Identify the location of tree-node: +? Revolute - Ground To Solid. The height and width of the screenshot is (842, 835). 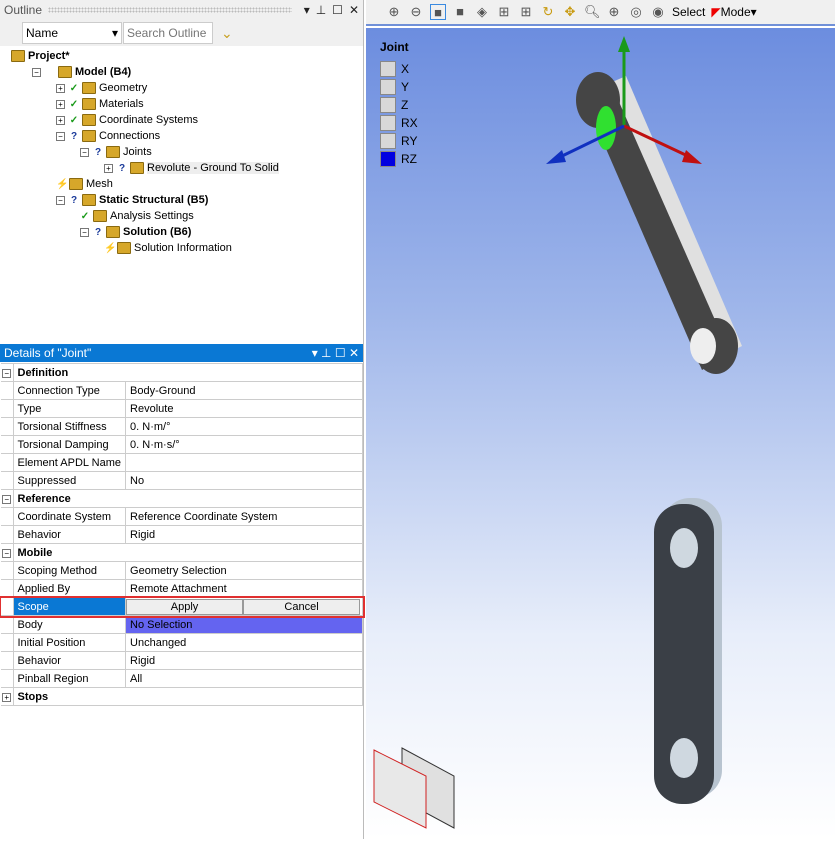
(181, 168).